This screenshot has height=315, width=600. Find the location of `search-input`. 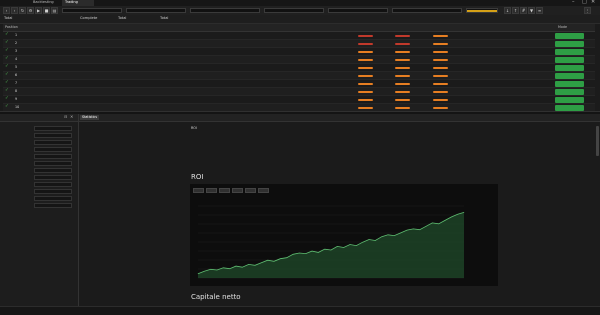

search-input is located at coordinates (92, 10).